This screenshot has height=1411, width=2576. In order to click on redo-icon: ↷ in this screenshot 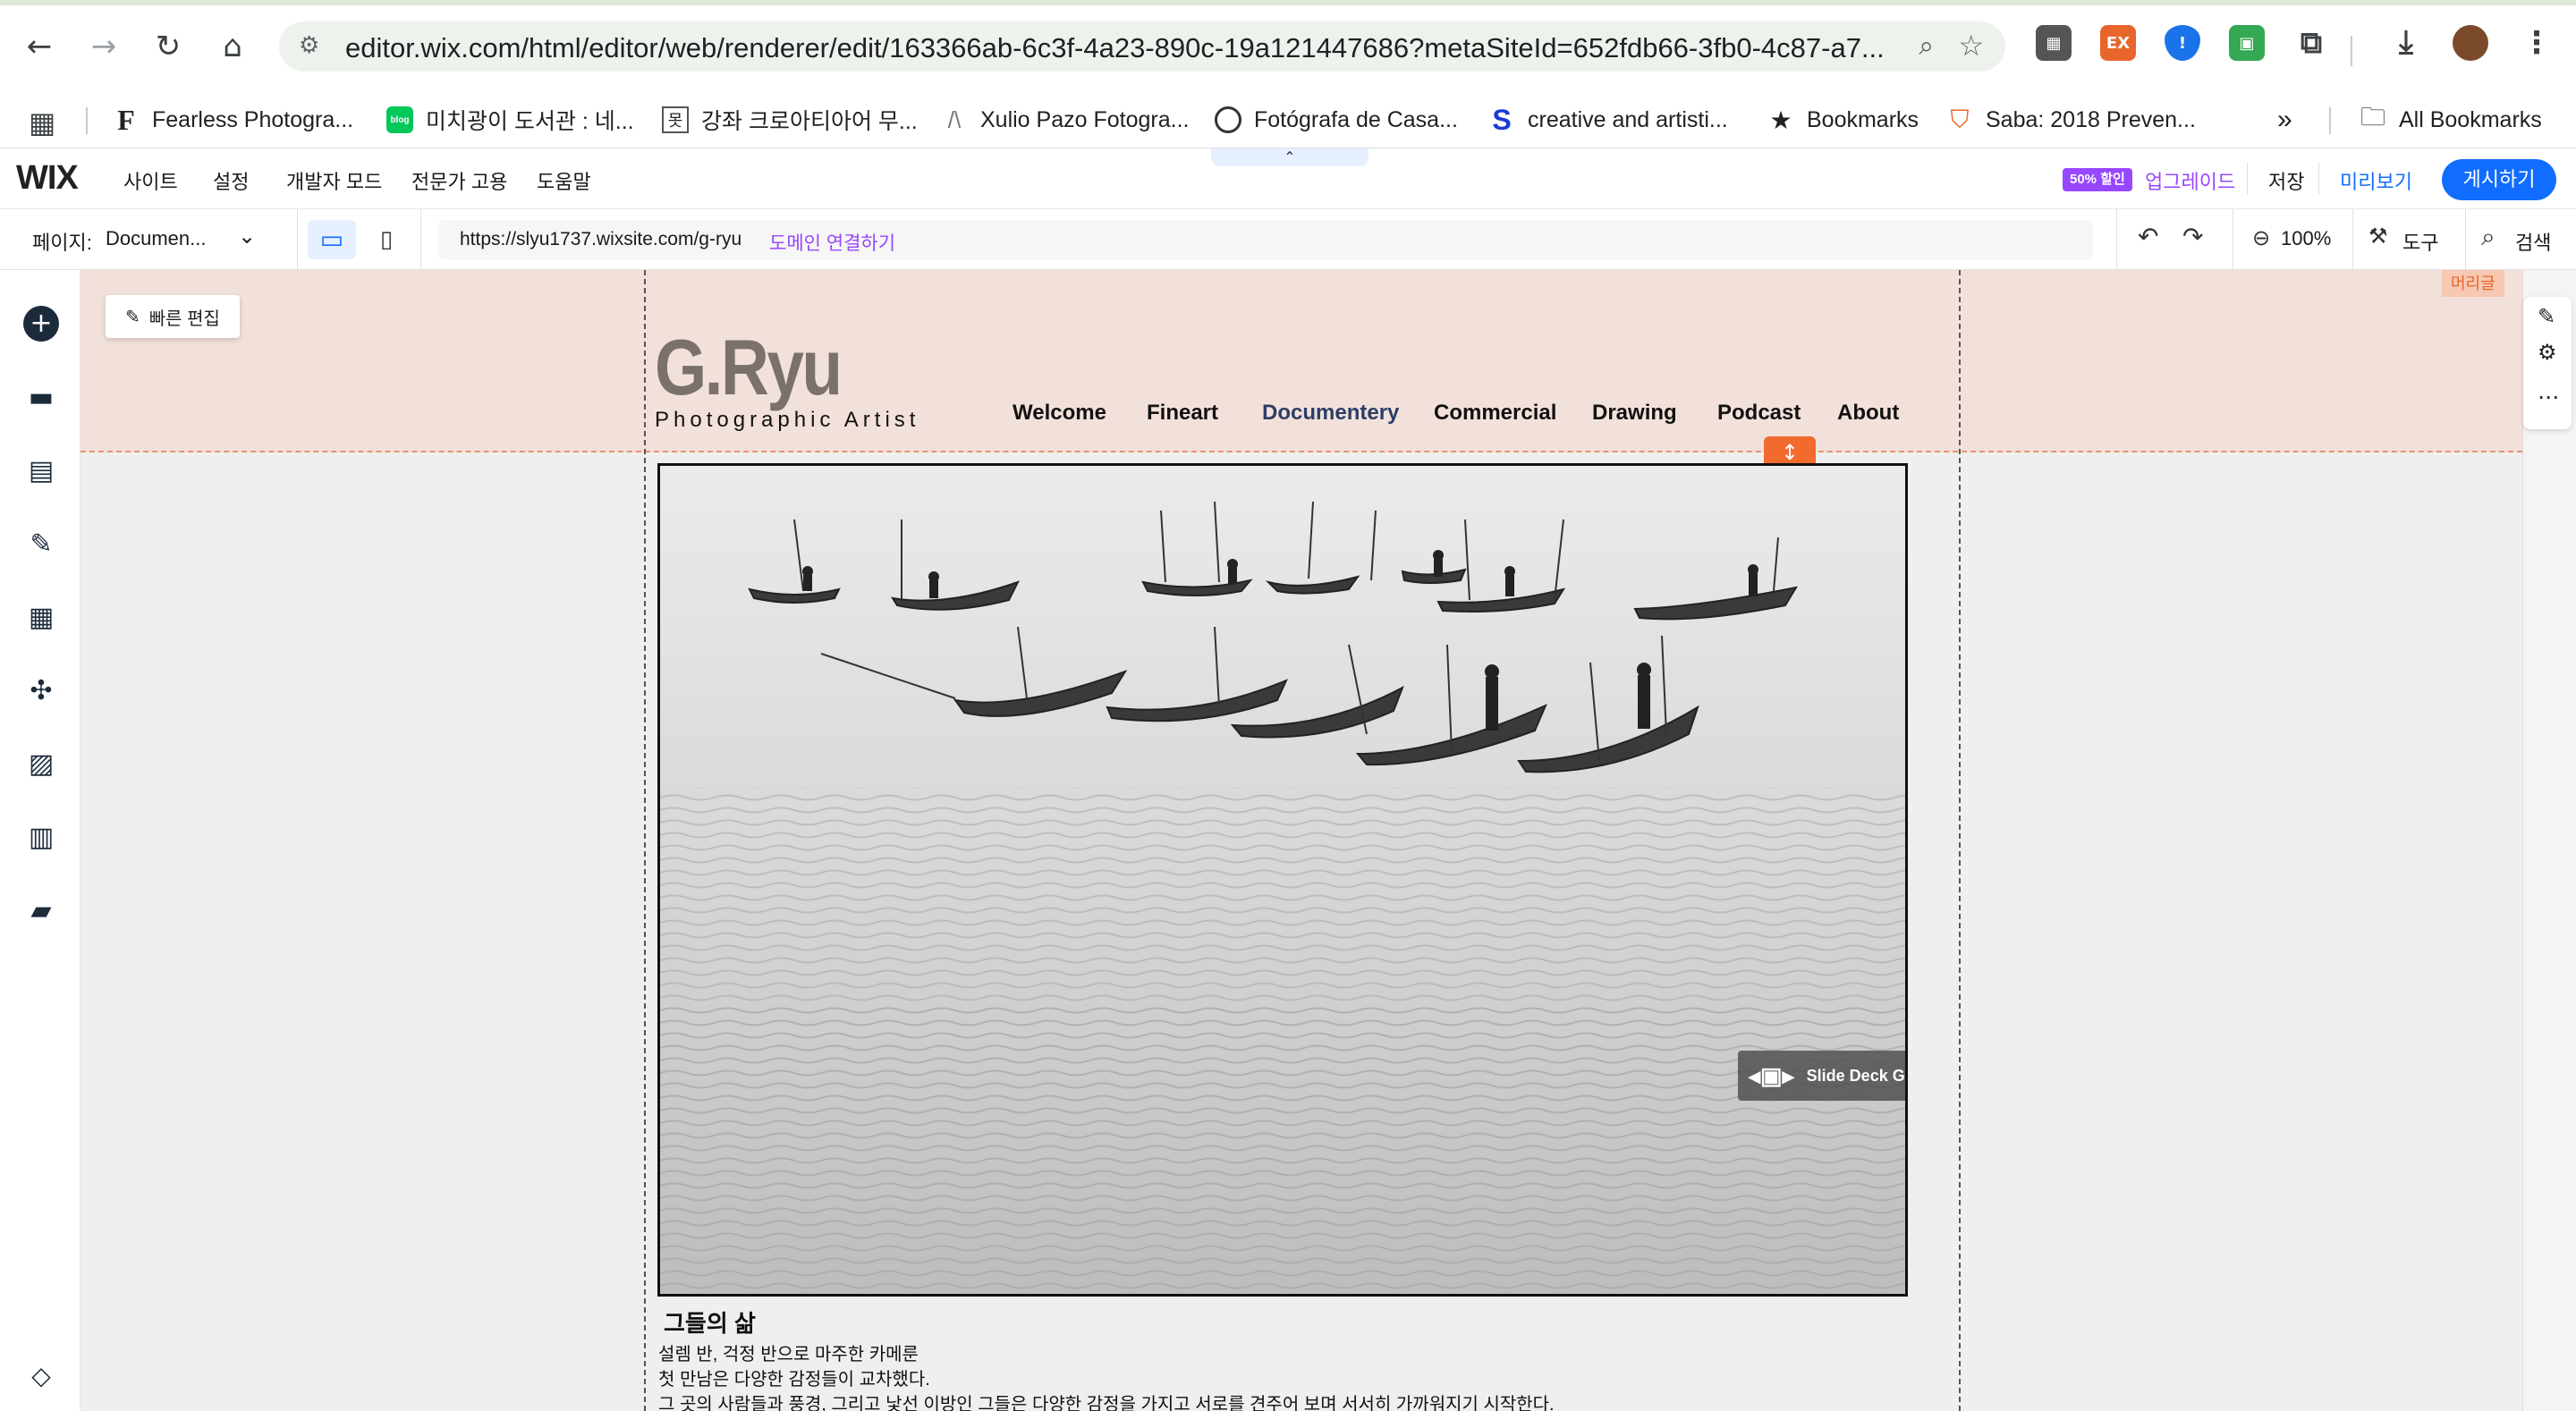, I will do `click(2192, 236)`.